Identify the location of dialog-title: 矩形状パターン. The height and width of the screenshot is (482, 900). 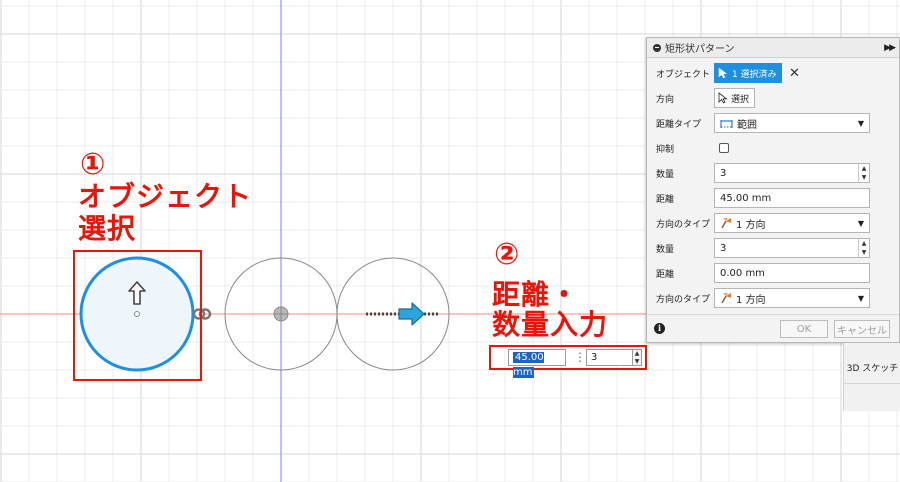
(700, 49).